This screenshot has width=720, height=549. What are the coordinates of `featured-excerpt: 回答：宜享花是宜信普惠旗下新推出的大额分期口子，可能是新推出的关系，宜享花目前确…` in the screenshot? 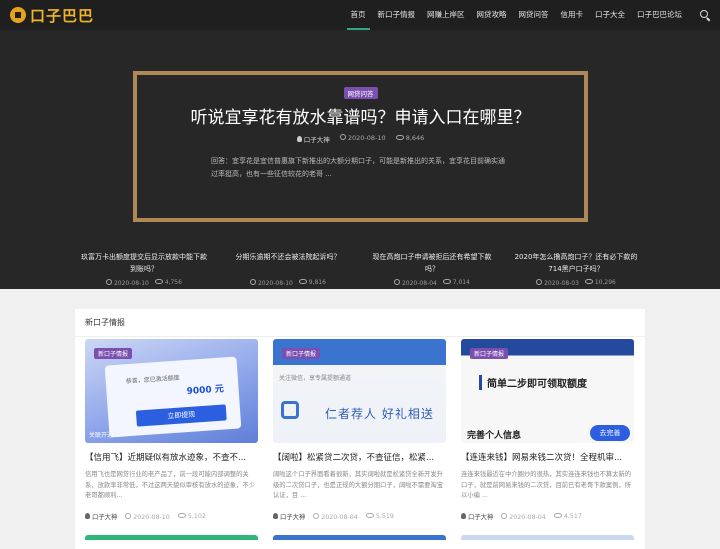 It's located at (358, 167).